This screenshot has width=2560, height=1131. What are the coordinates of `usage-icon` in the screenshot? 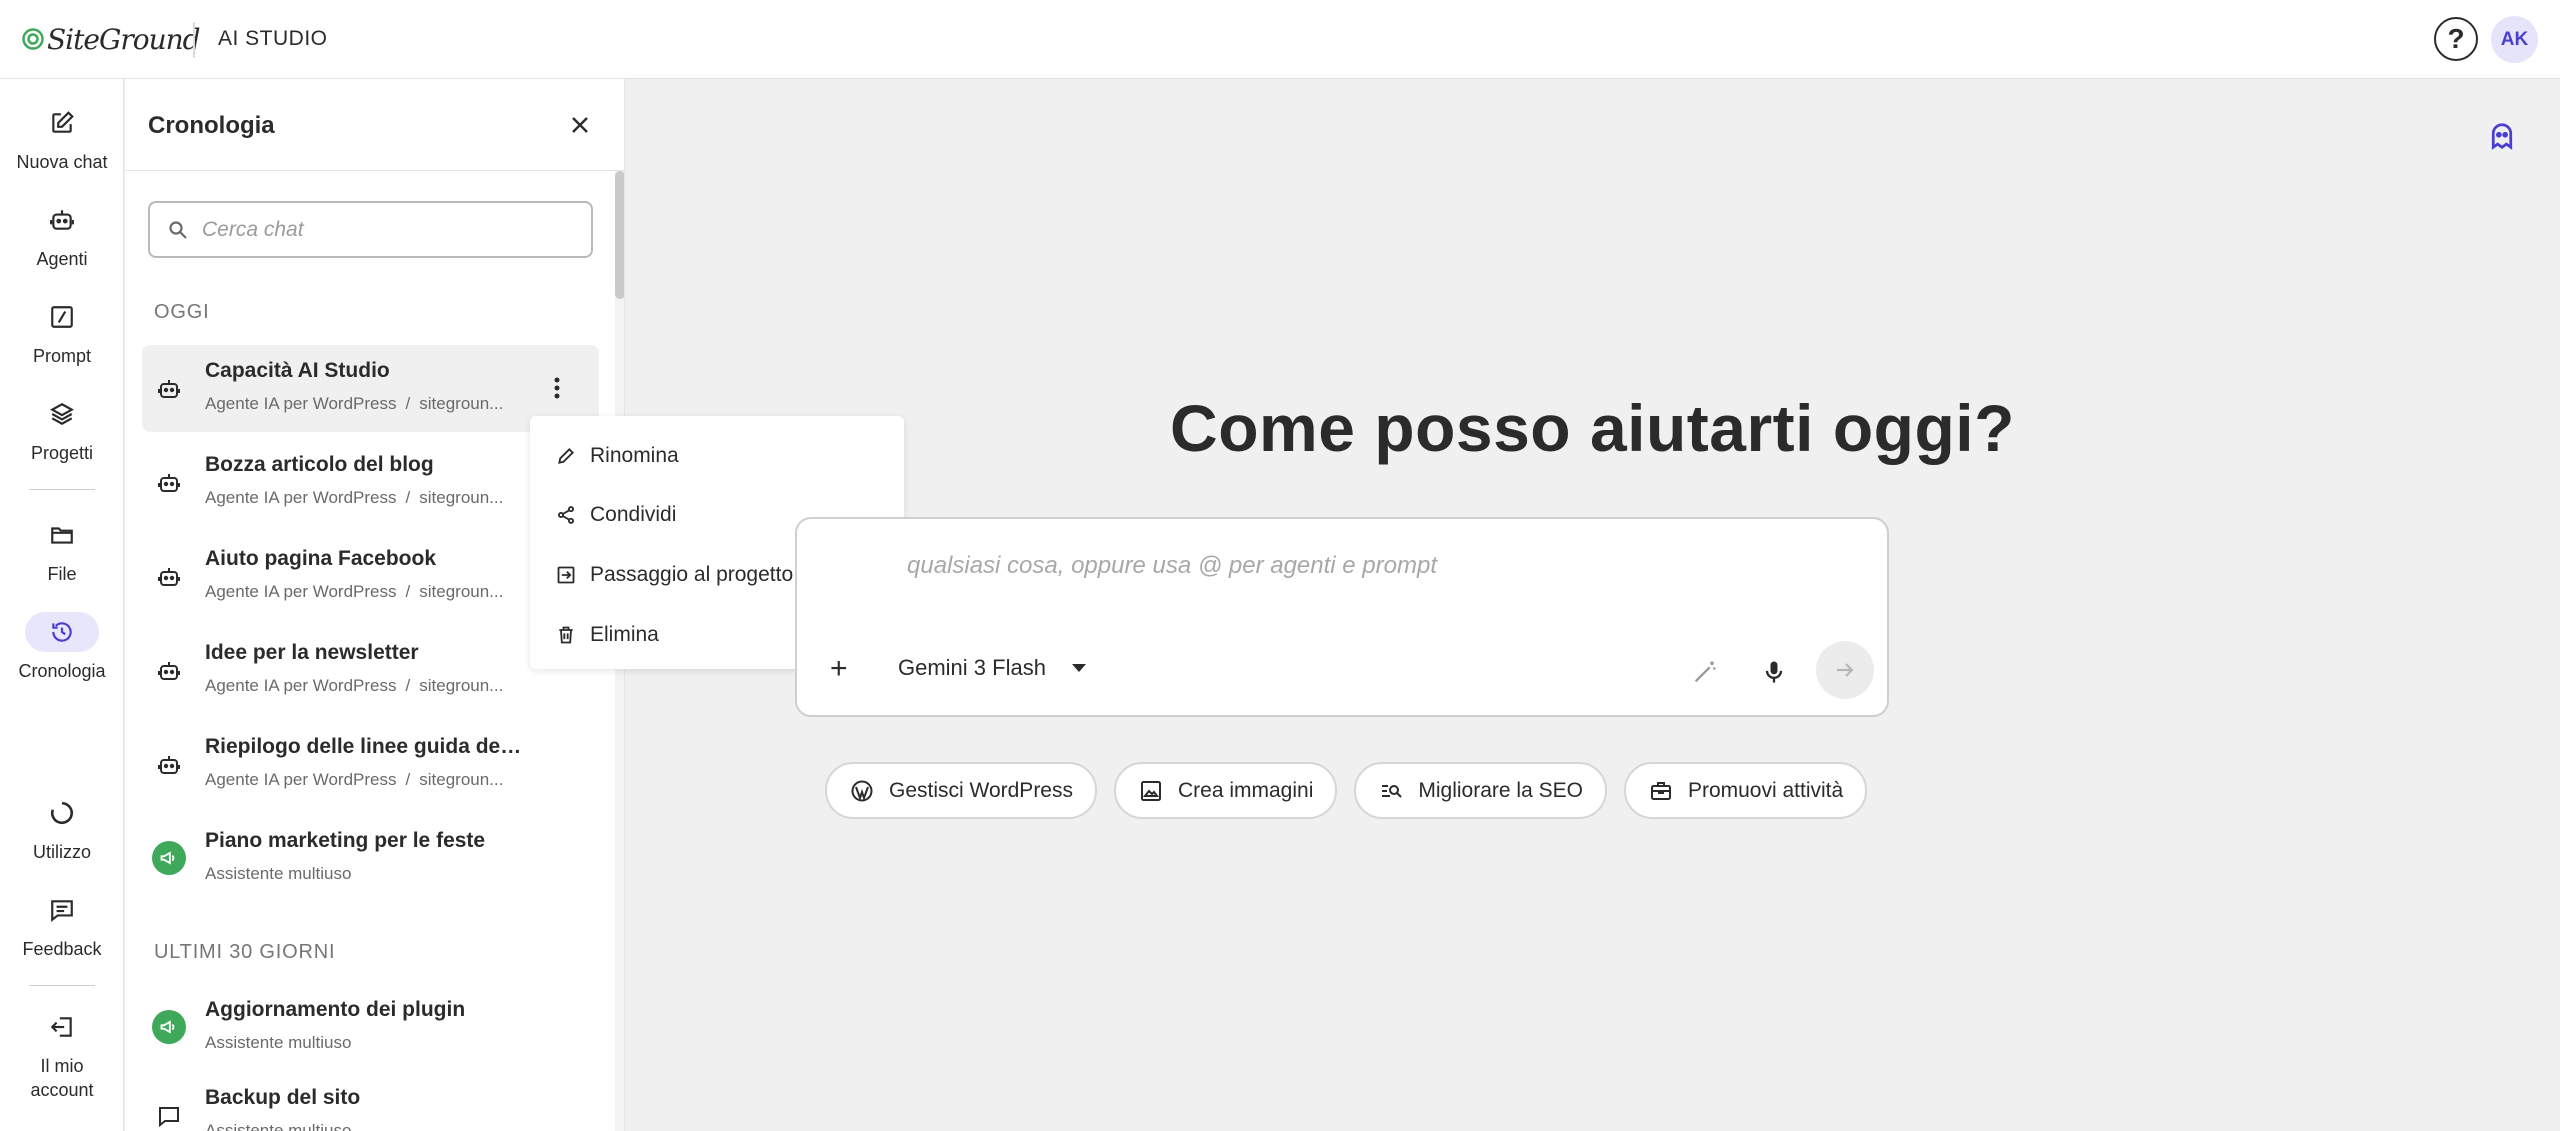 It's located at (62, 813).